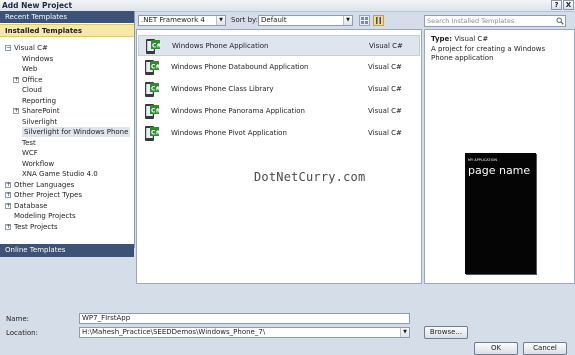 The height and width of the screenshot is (355, 575). Describe the element at coordinates (545, 348) in the screenshot. I see `cancel-button: Cancel` at that location.